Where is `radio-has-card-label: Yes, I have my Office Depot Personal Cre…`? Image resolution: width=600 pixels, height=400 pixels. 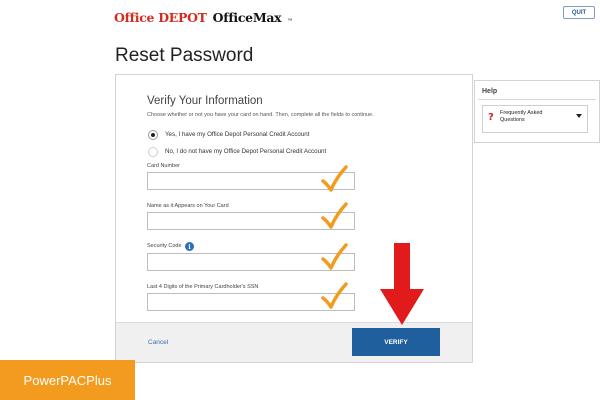 radio-has-card-label: Yes, I have my Office Depot Personal Cre… is located at coordinates (237, 134).